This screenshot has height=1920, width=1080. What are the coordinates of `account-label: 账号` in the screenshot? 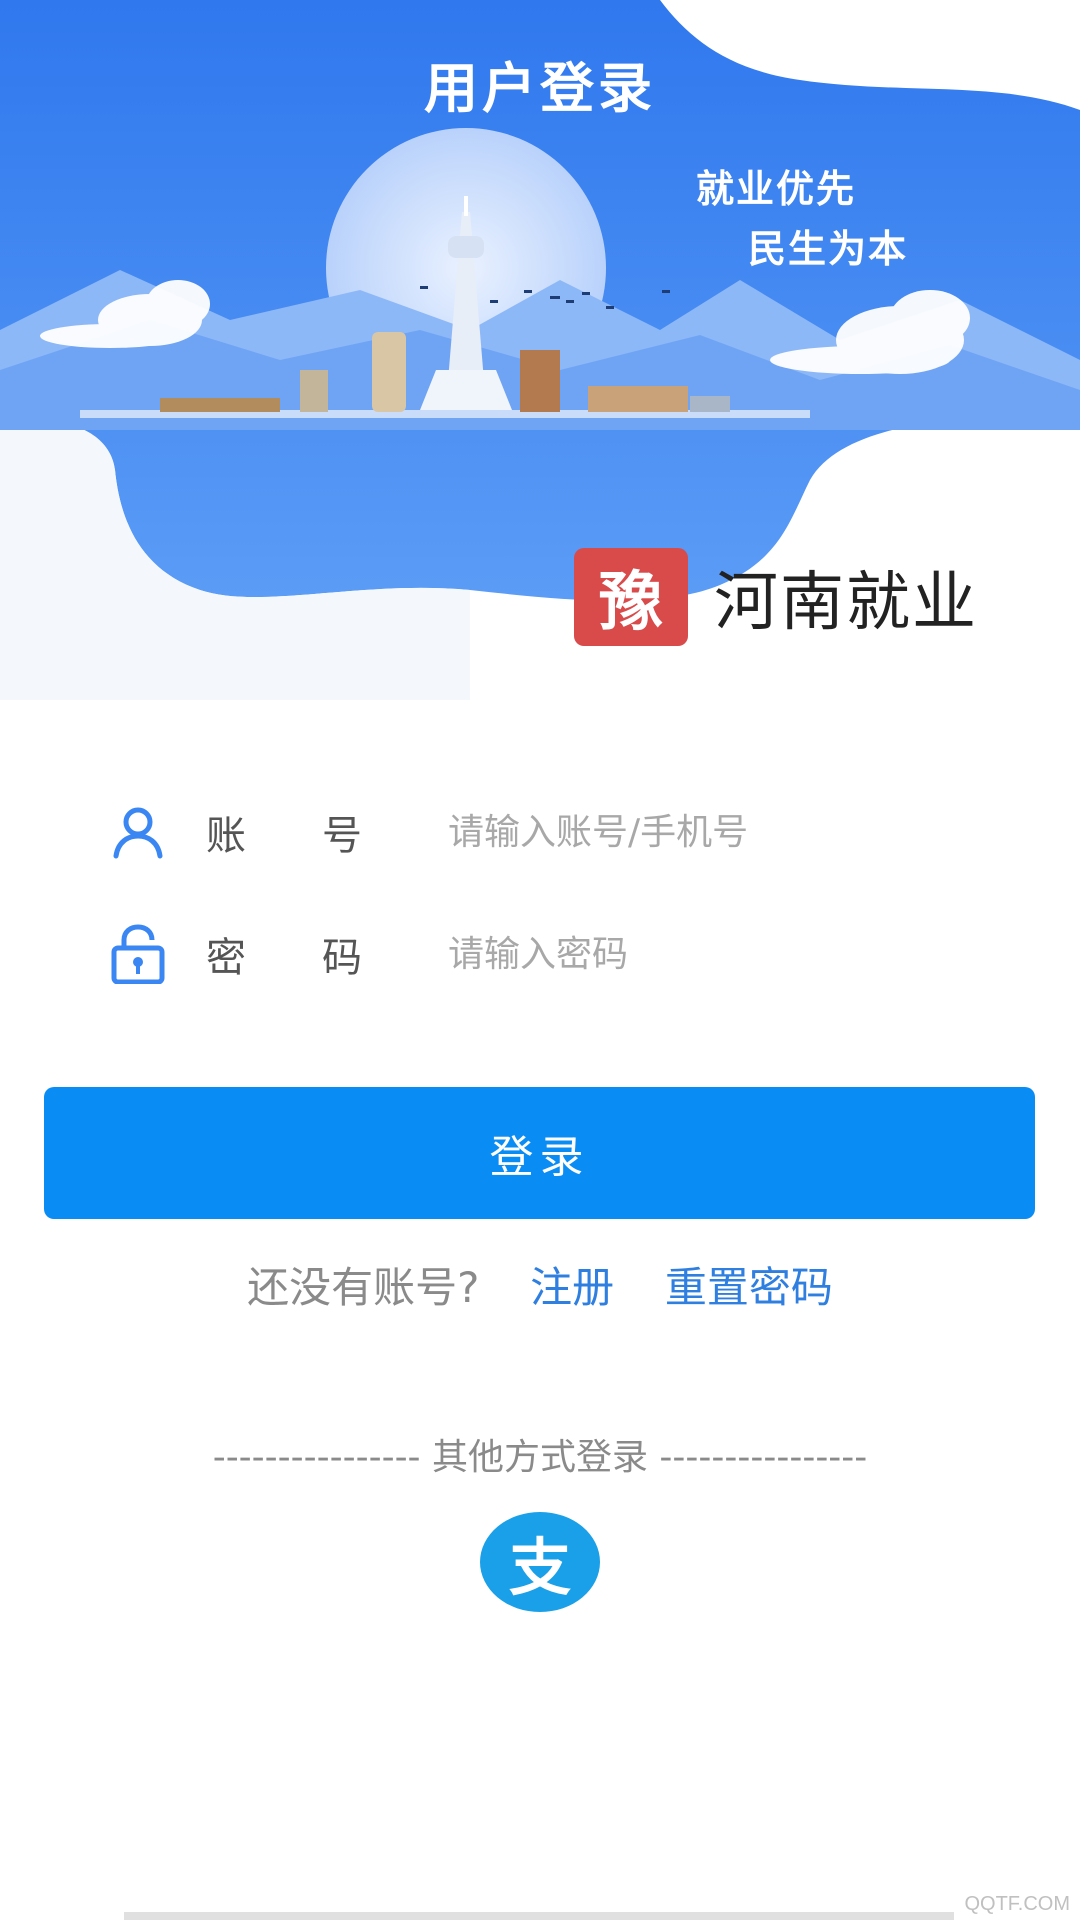 It's located at (322, 836).